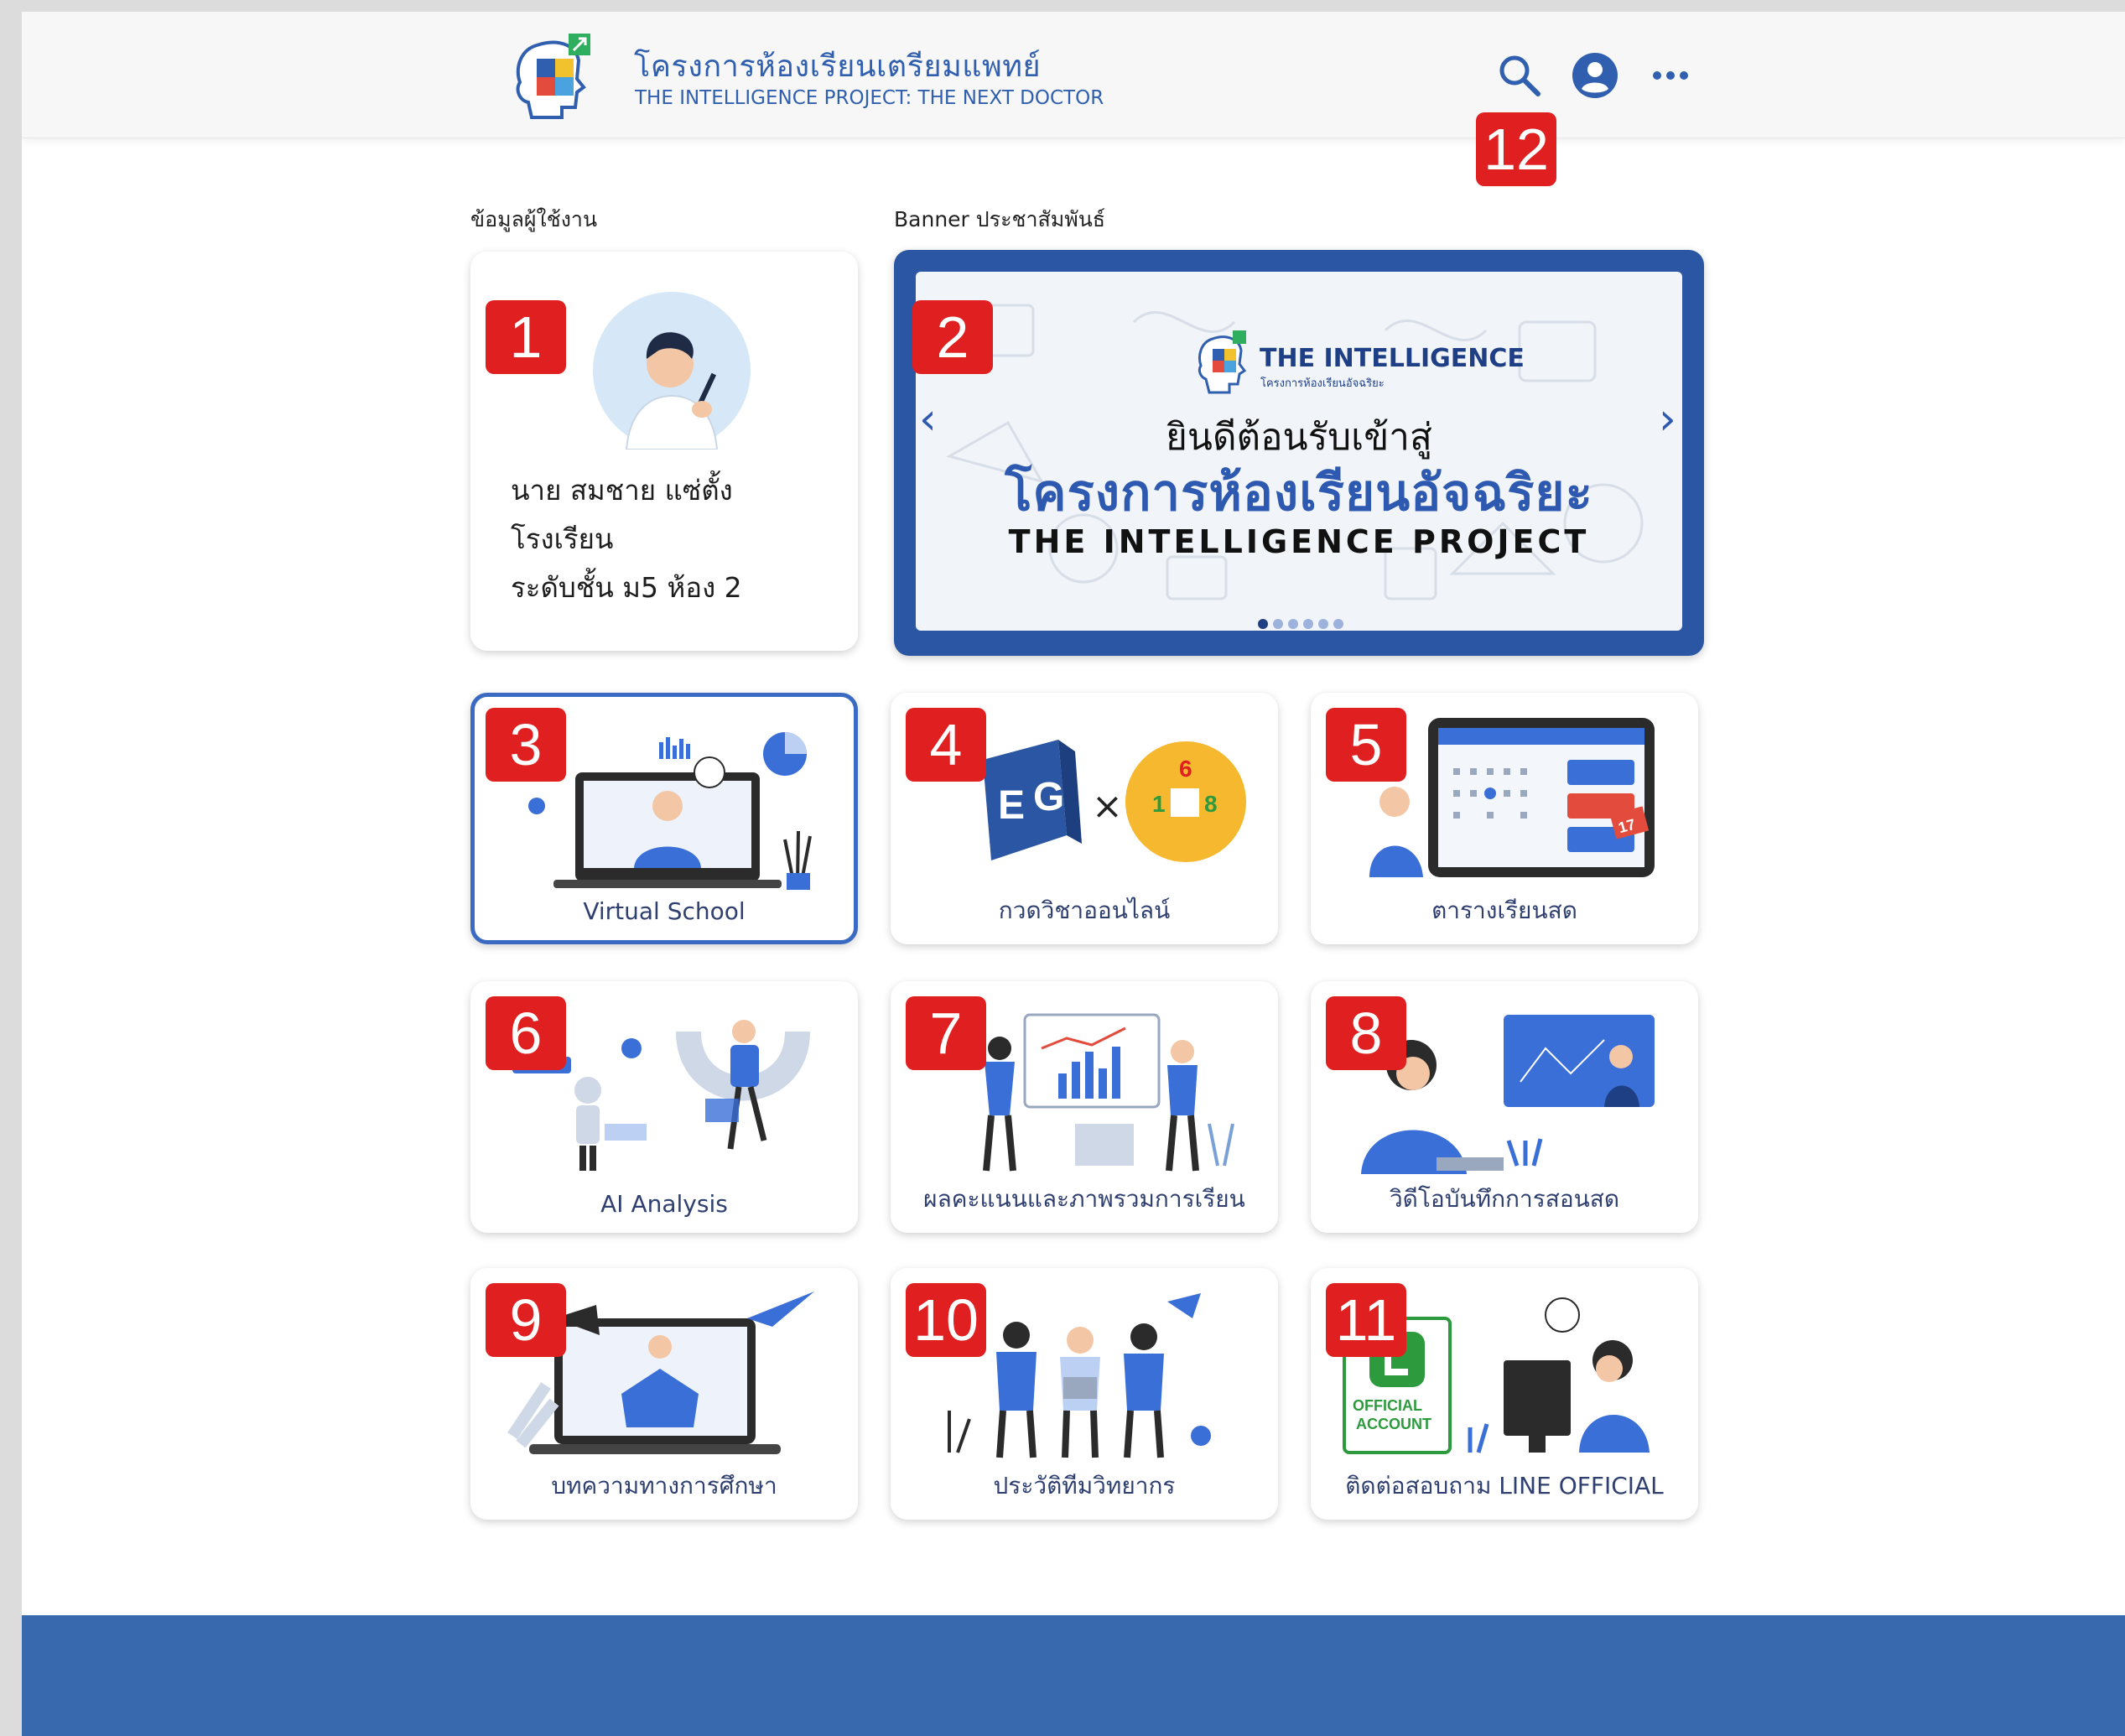 Image resolution: width=2125 pixels, height=1736 pixels. What do you see at coordinates (1366, 1033) in the screenshot?
I see `annotation-badge-8: 8` at bounding box center [1366, 1033].